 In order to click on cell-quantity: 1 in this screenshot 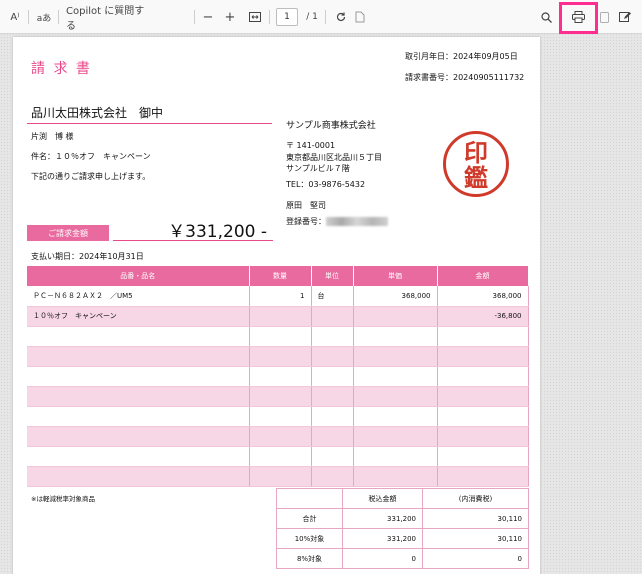, I will do `click(280, 296)`.